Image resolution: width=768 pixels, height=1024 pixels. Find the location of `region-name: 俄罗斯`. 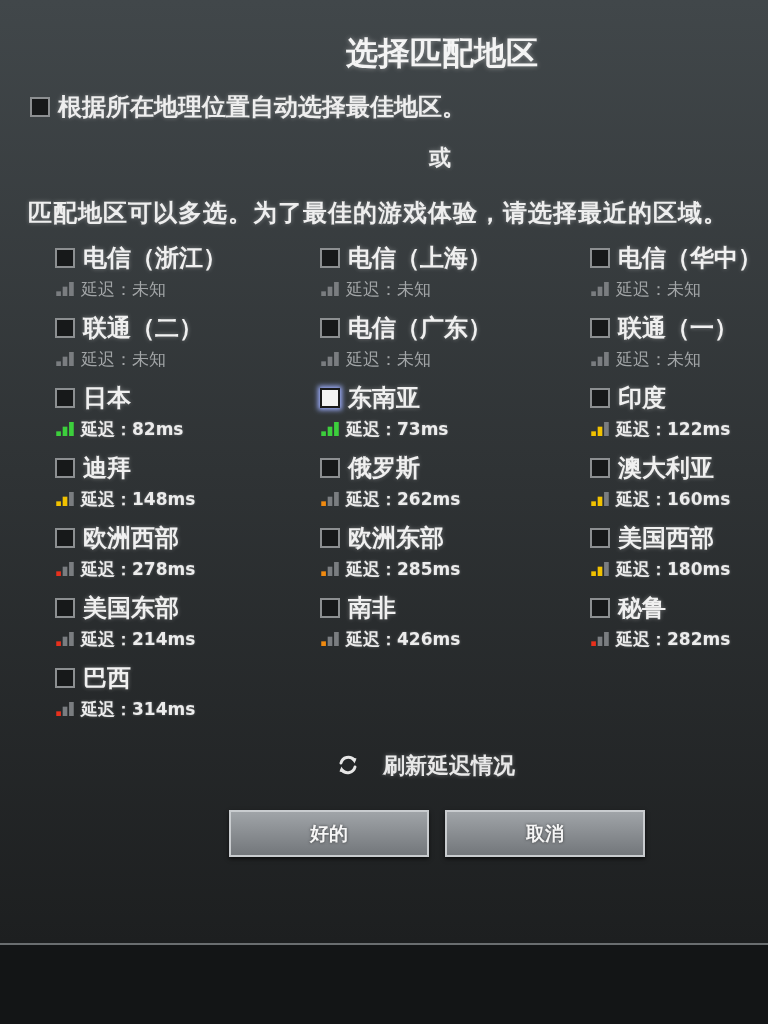

region-name: 俄罗斯 is located at coordinates (384, 468).